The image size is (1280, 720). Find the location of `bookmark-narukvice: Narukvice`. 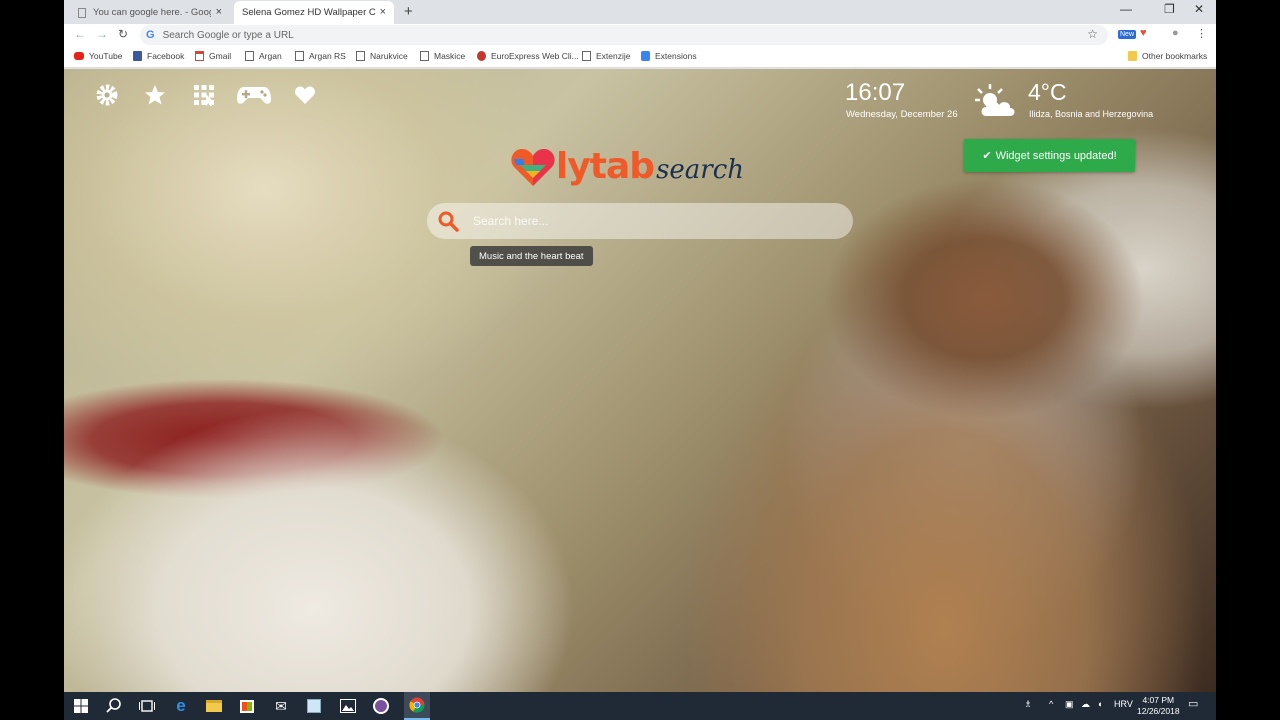

bookmark-narukvice: Narukvice is located at coordinates (382, 56).